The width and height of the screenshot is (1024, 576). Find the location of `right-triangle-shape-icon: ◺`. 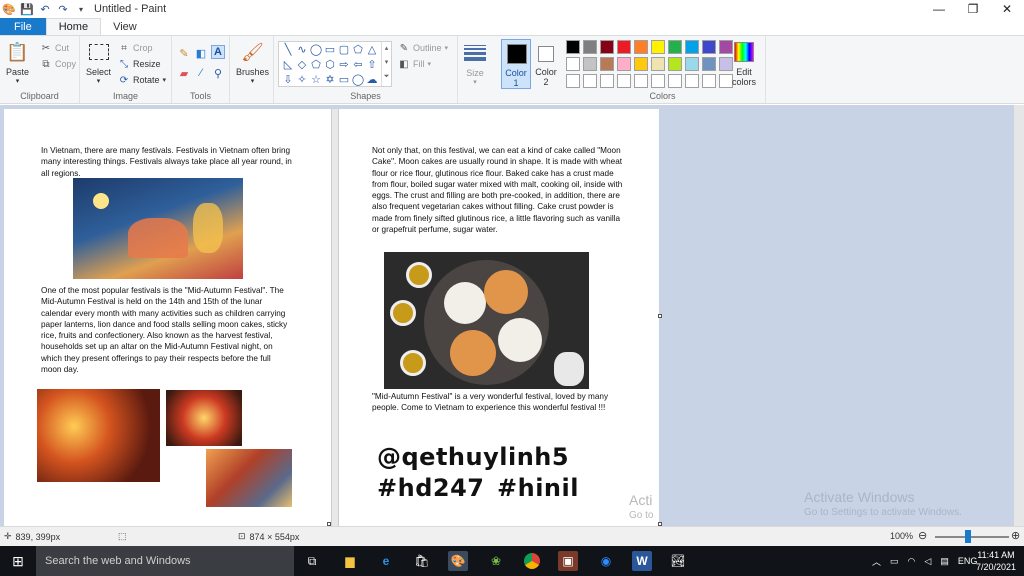

right-triangle-shape-icon: ◺ is located at coordinates (288, 64).